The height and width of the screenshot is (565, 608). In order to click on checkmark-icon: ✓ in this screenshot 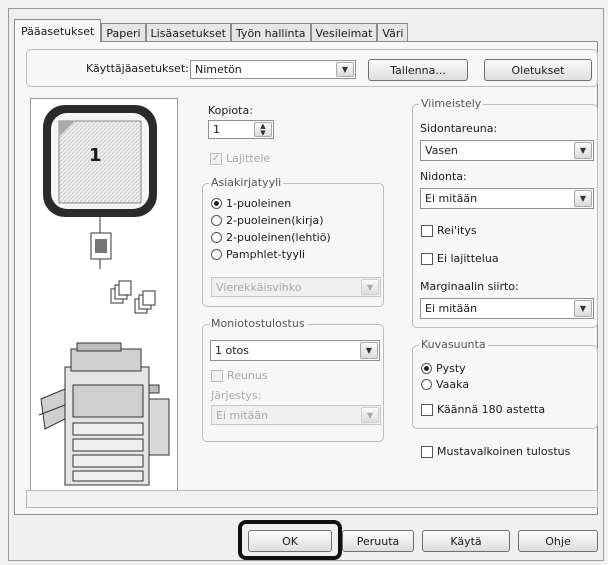, I will do `click(216, 158)`.